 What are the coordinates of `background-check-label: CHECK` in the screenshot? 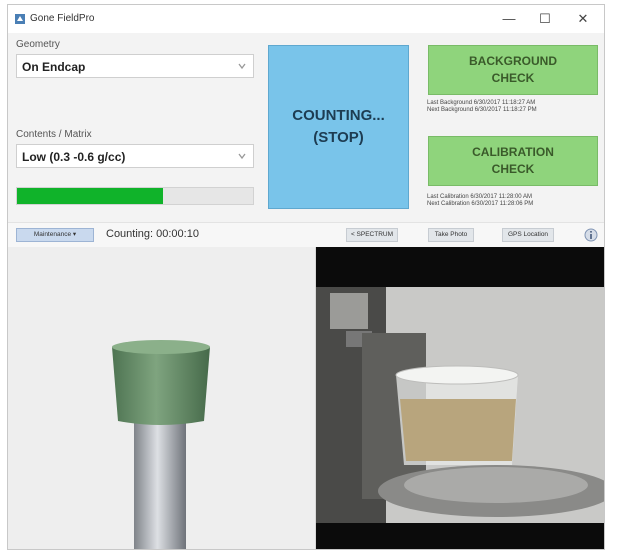 It's located at (513, 78).